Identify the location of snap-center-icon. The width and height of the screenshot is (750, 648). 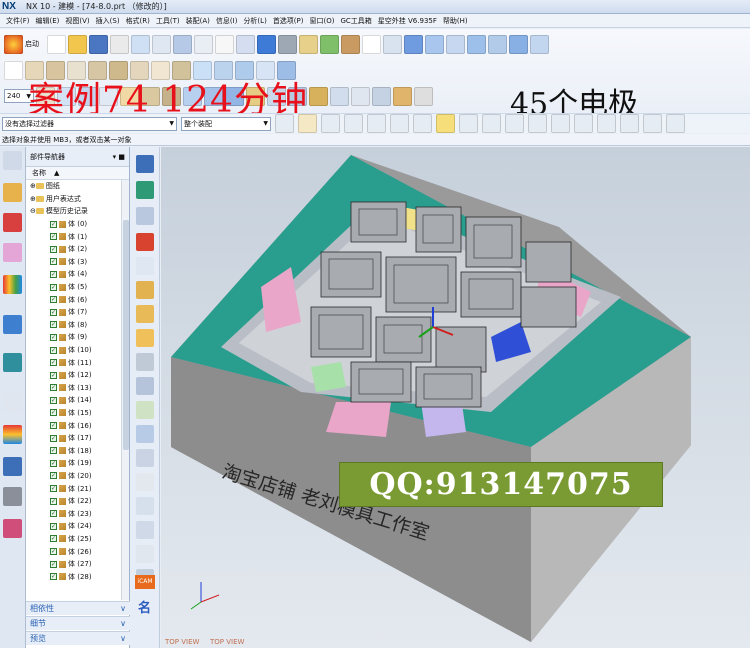
(560, 123).